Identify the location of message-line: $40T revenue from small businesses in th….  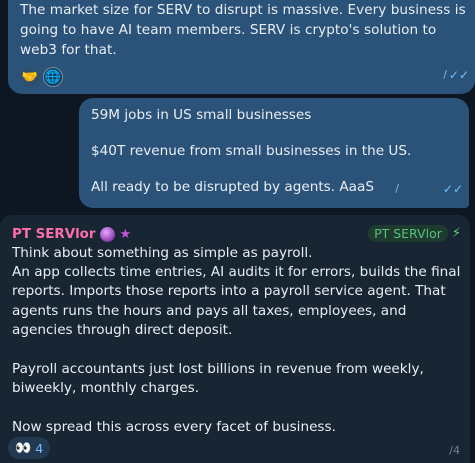
(251, 151).